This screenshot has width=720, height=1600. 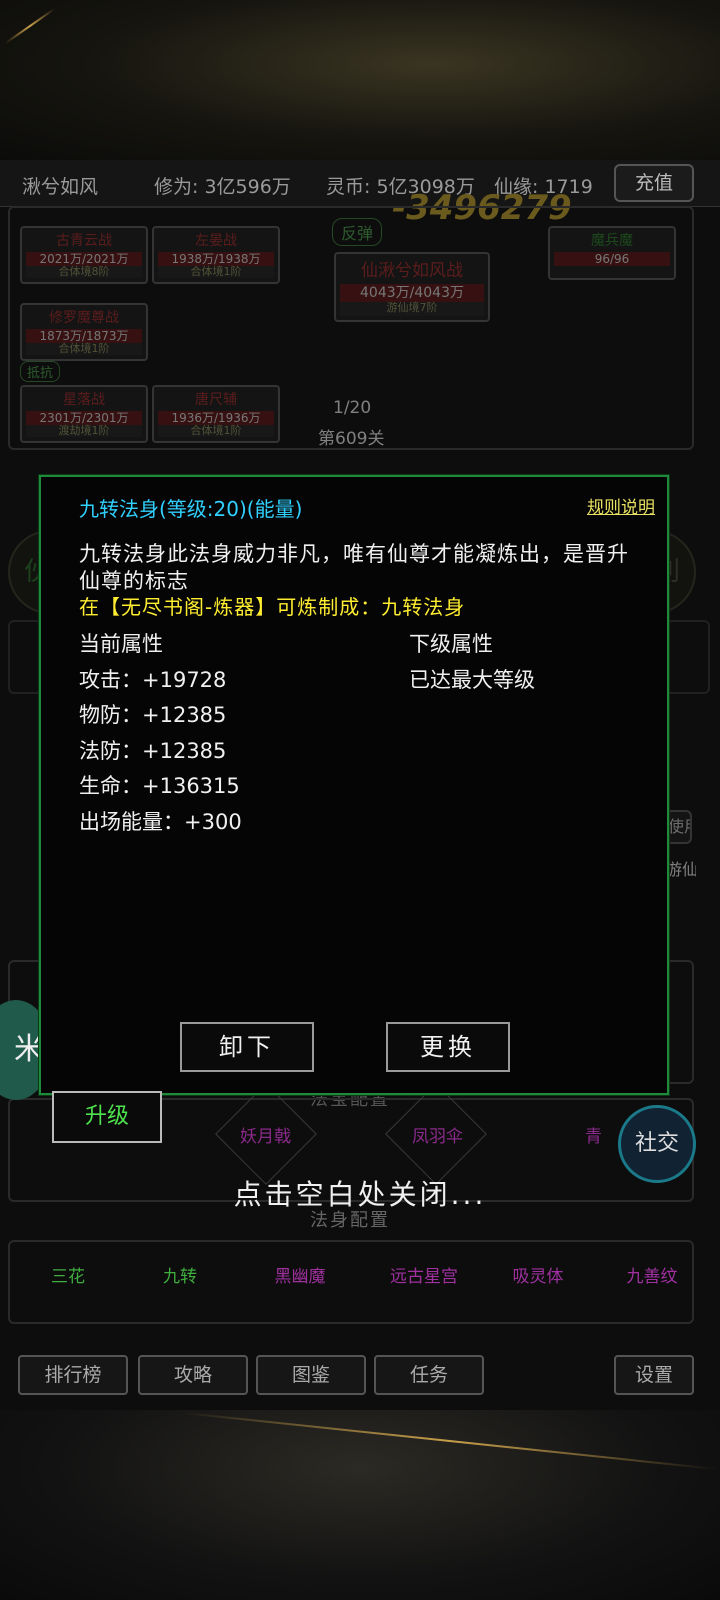 I want to click on social-button: 社交, so click(x=657, y=1144).